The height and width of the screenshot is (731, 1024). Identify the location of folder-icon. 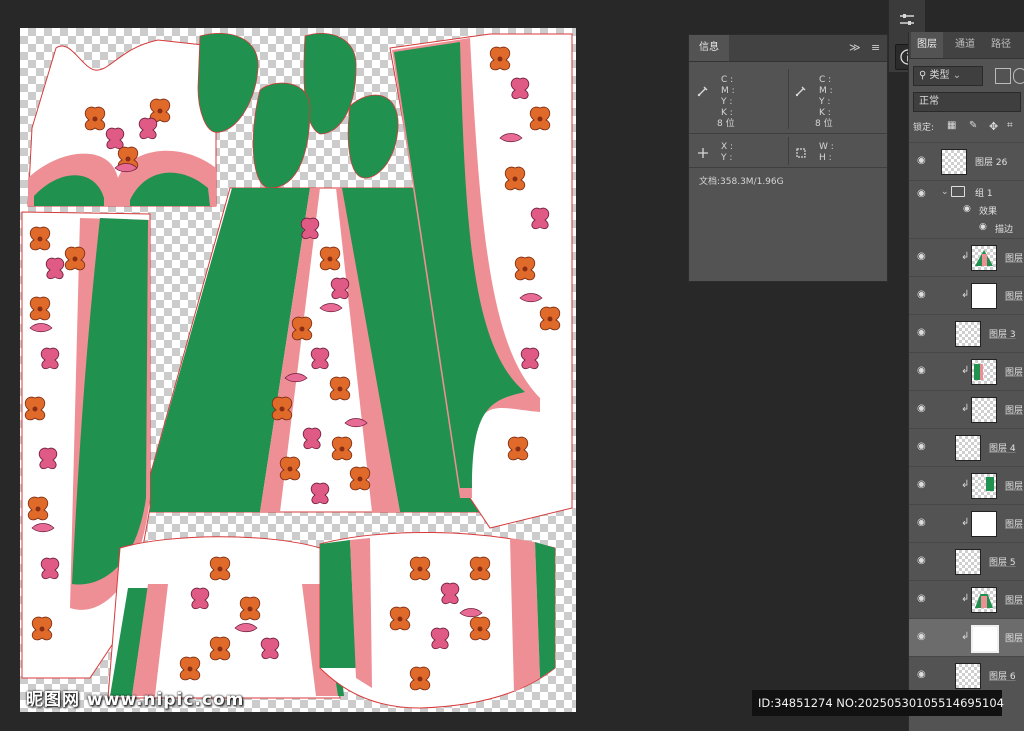
(958, 191).